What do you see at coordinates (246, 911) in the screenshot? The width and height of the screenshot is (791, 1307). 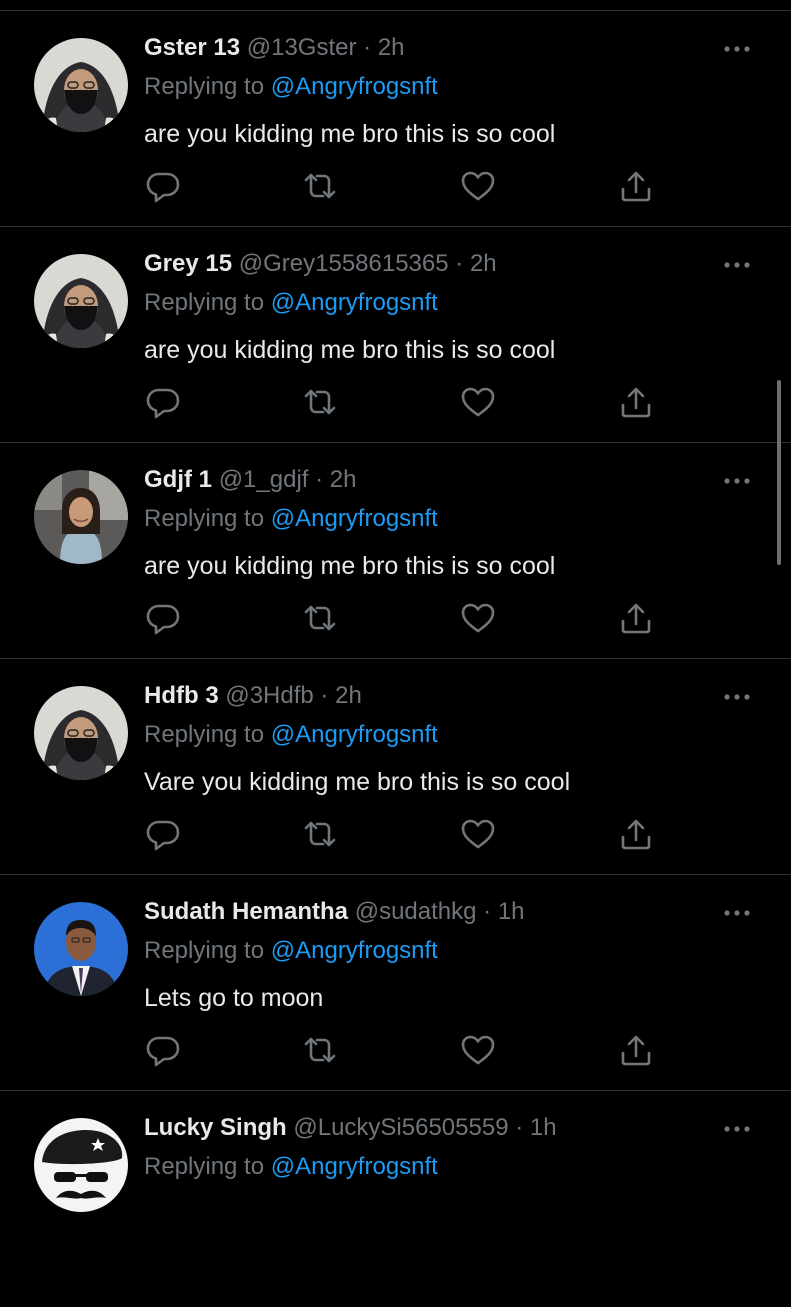 I see `author-name: Sudath Hemantha` at bounding box center [246, 911].